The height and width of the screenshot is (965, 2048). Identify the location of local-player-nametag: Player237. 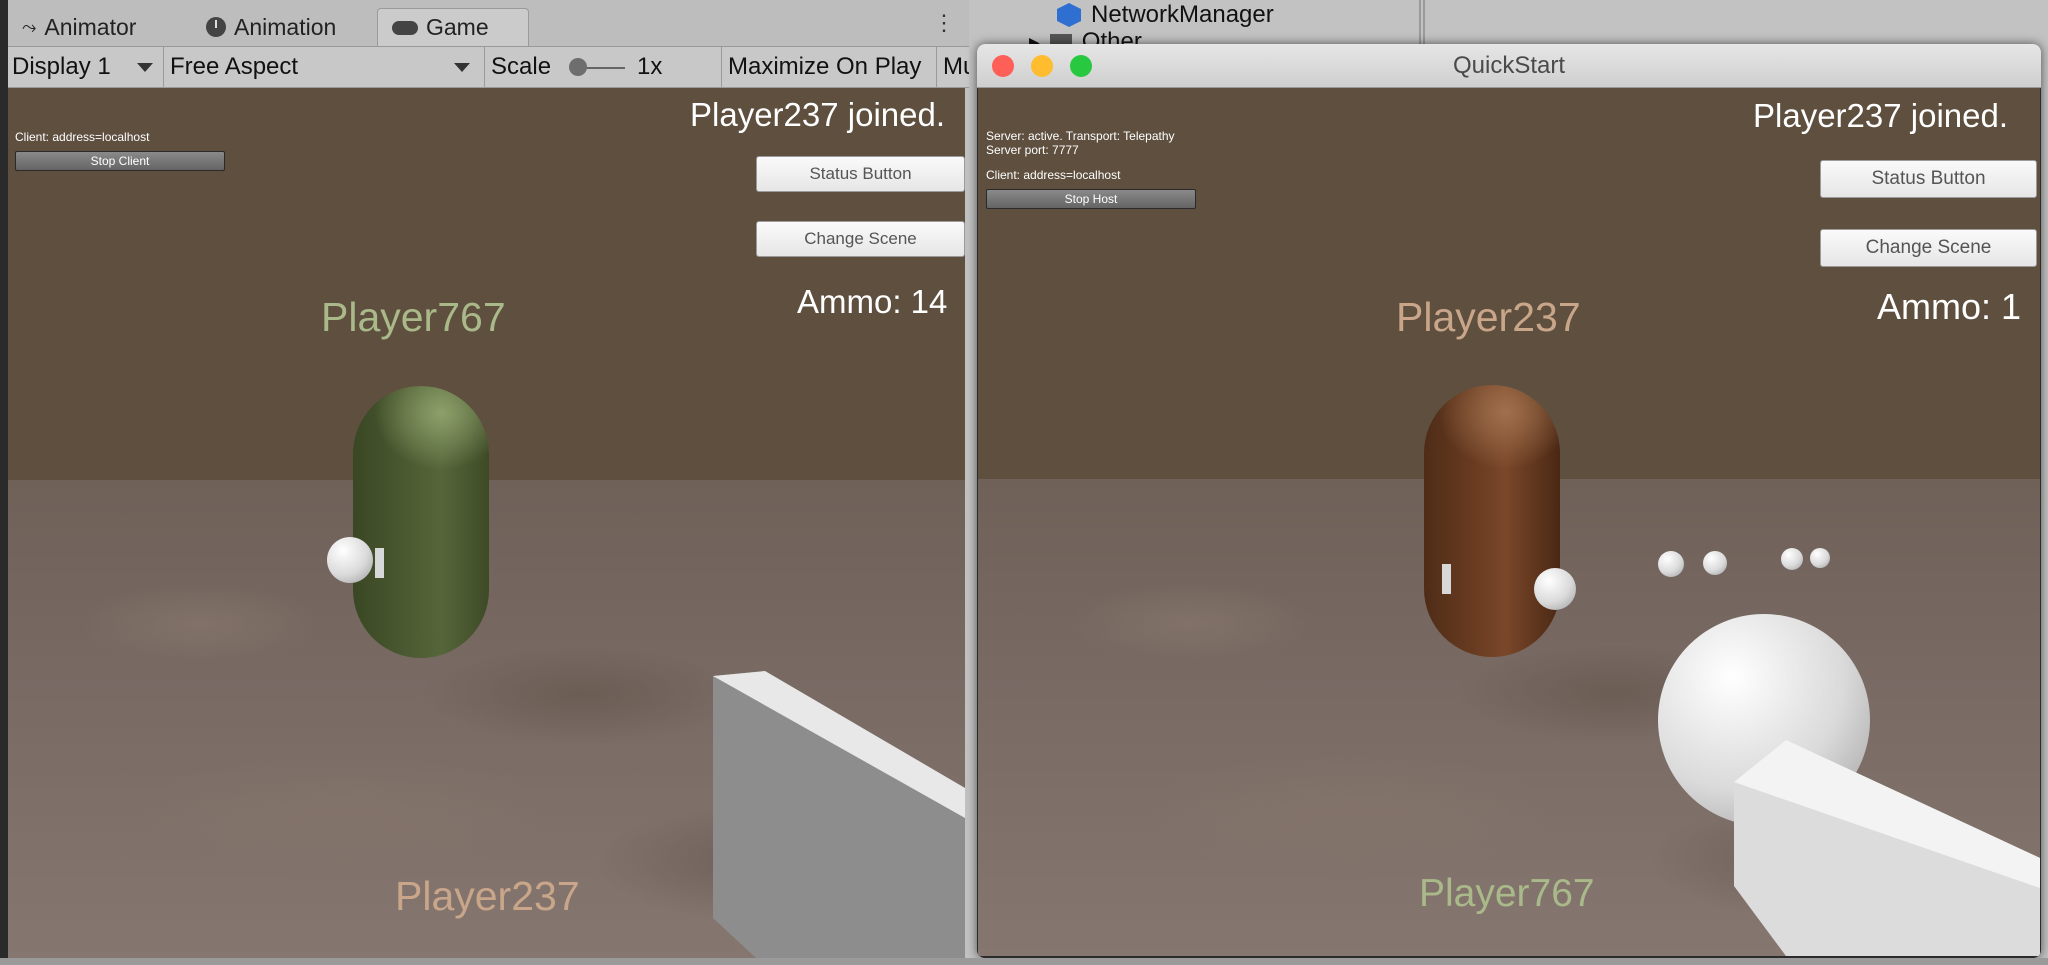
(487, 896).